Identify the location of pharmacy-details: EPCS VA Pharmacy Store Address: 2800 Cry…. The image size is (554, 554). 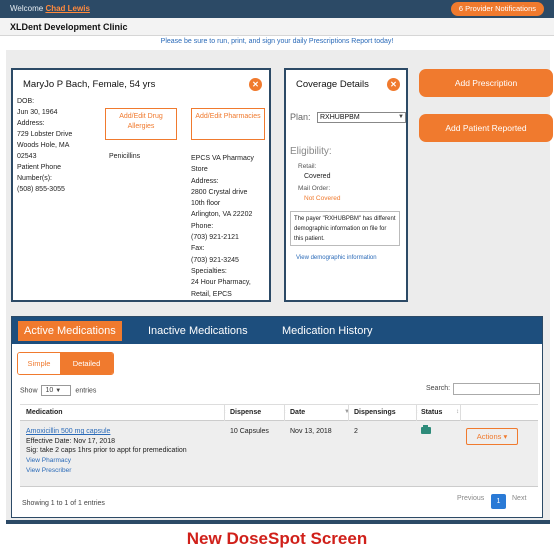
(230, 226).